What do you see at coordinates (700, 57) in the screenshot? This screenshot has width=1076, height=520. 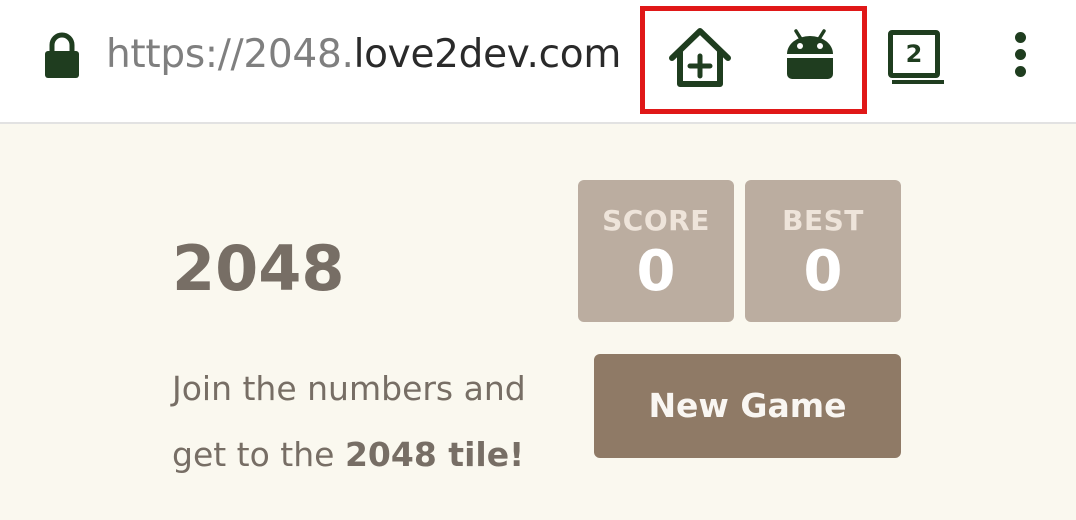 I see `add-to-home-screen-icon` at bounding box center [700, 57].